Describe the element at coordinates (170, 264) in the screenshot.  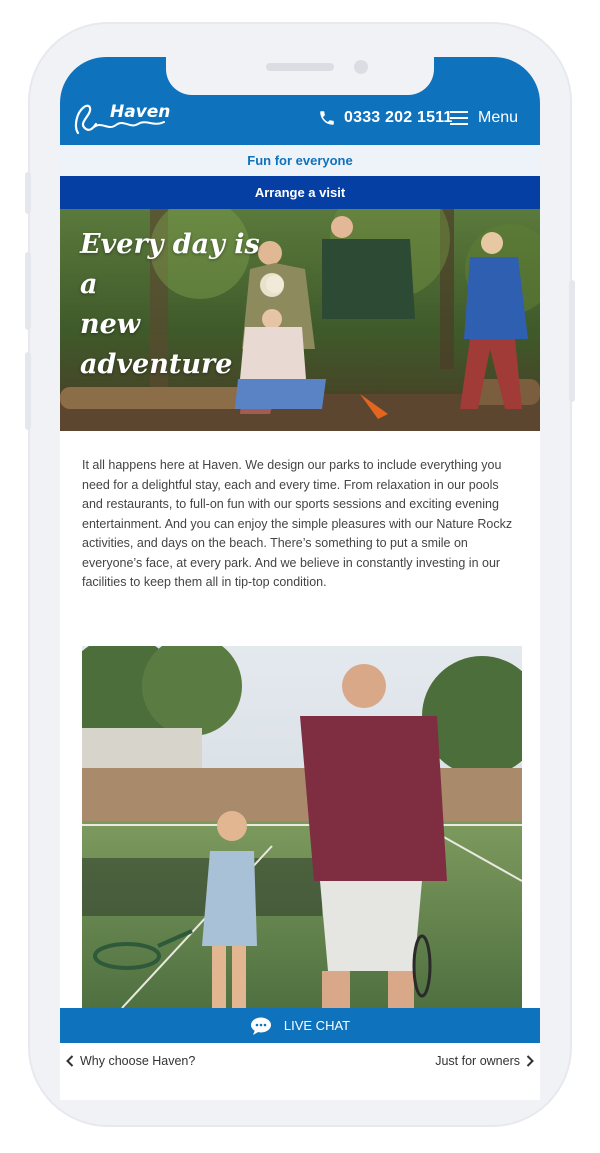
I see `hero-headline-line1: Every day is a` at that location.